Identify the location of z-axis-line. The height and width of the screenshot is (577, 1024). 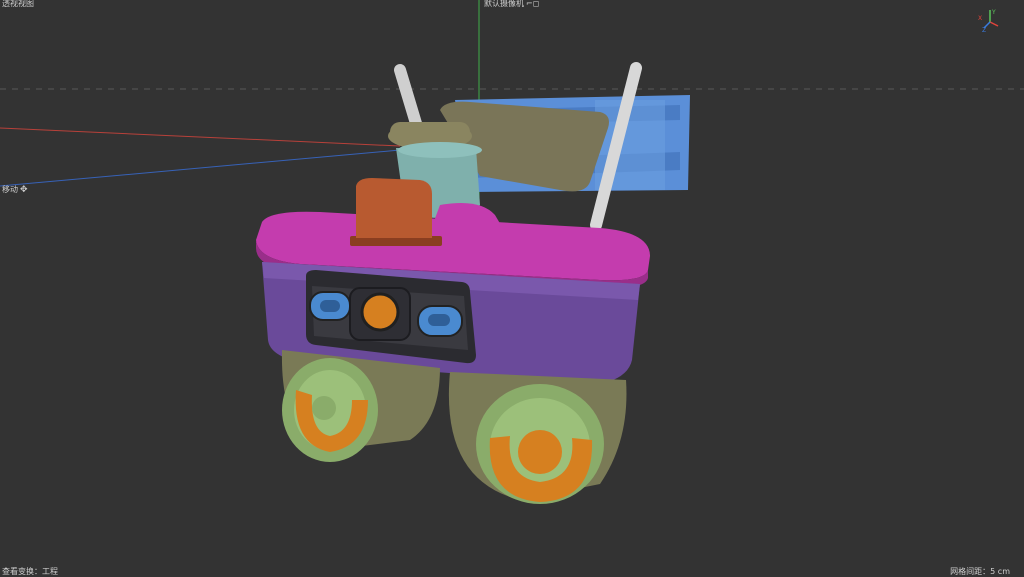
(200, 168).